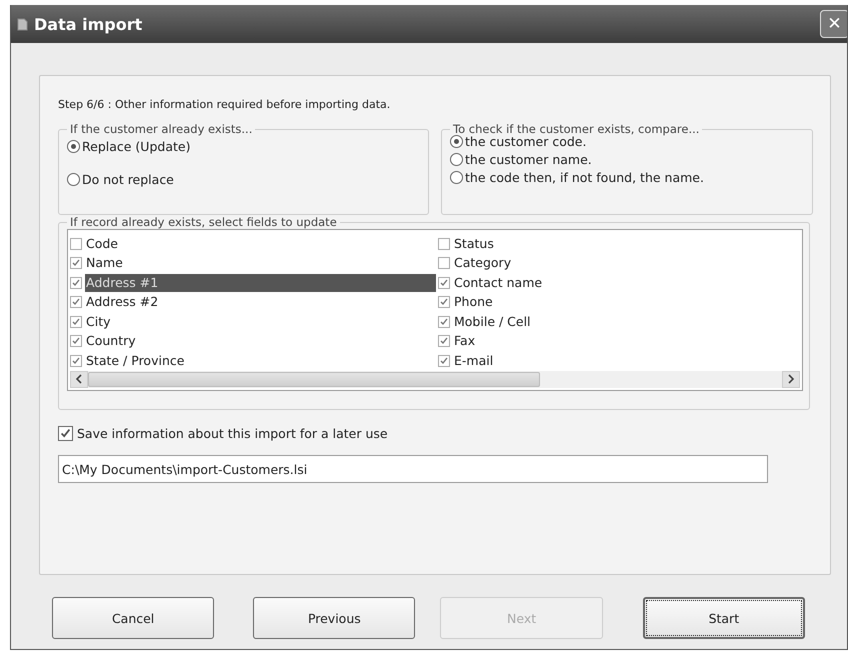 This screenshot has height=655, width=848. I want to click on list-item: E-mail, so click(473, 361).